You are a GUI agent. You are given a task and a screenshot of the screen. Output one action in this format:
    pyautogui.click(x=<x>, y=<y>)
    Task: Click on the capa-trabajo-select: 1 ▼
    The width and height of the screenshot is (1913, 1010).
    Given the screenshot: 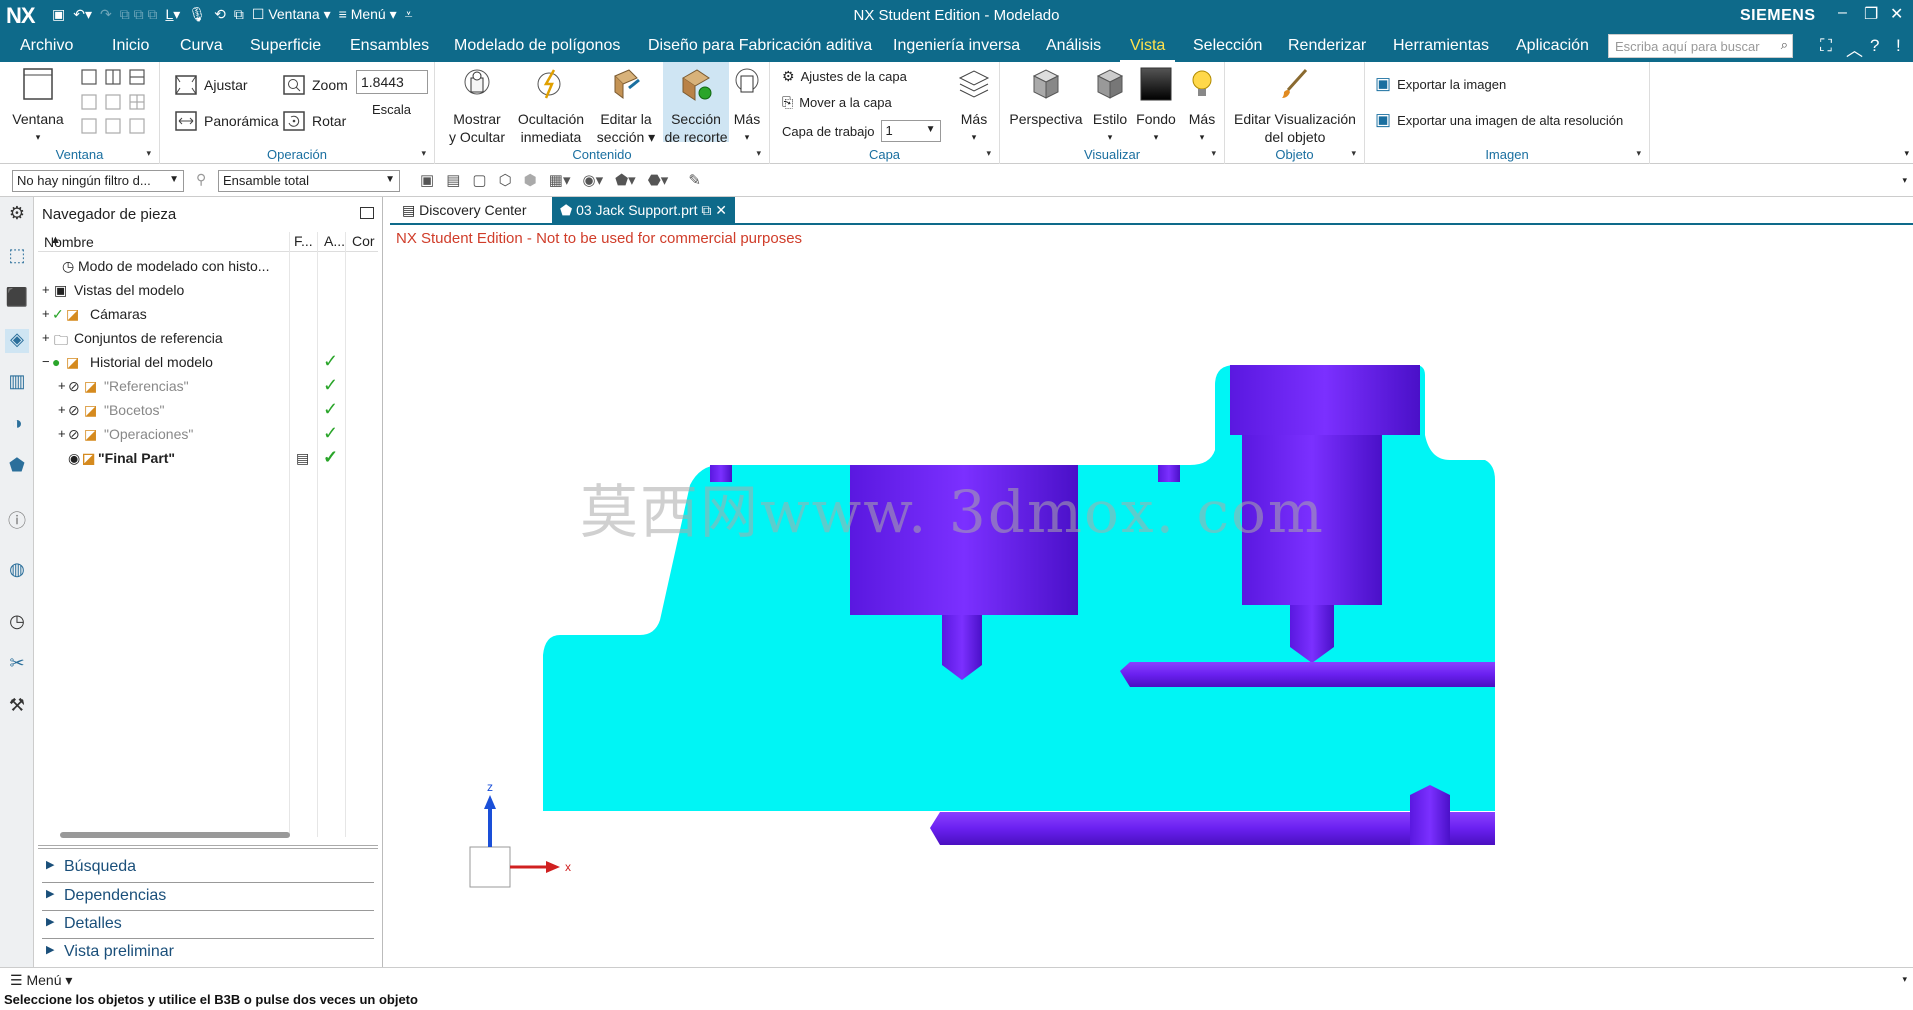 What is the action you would take?
    pyautogui.click(x=910, y=131)
    